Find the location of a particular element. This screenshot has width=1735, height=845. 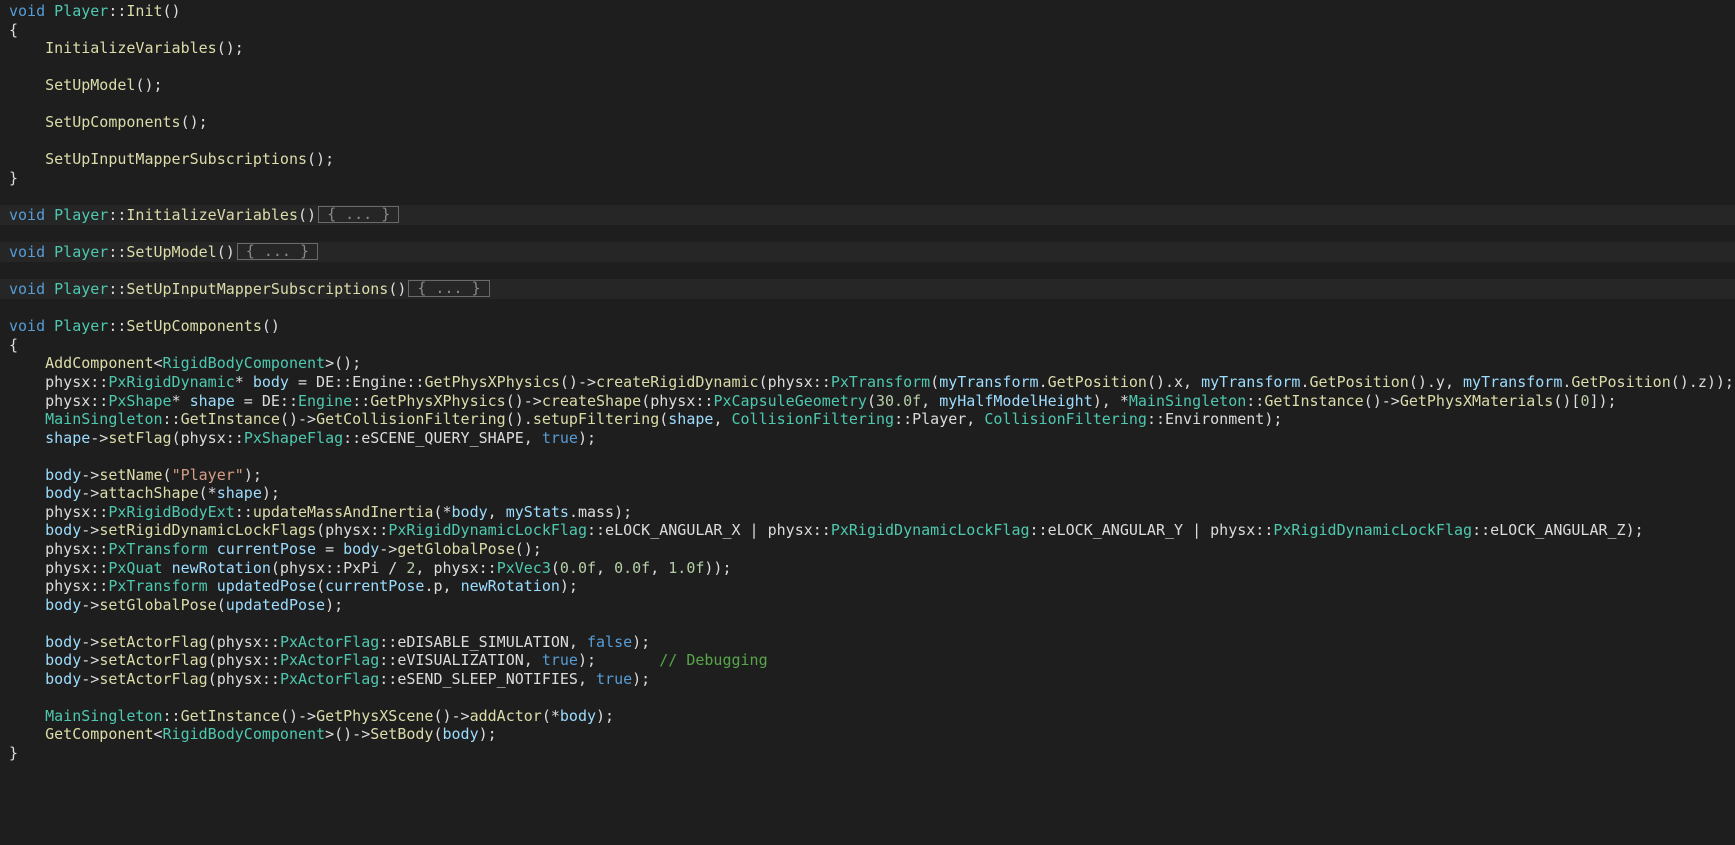

code-line: InitializeVariables(); is located at coordinates (867, 48).